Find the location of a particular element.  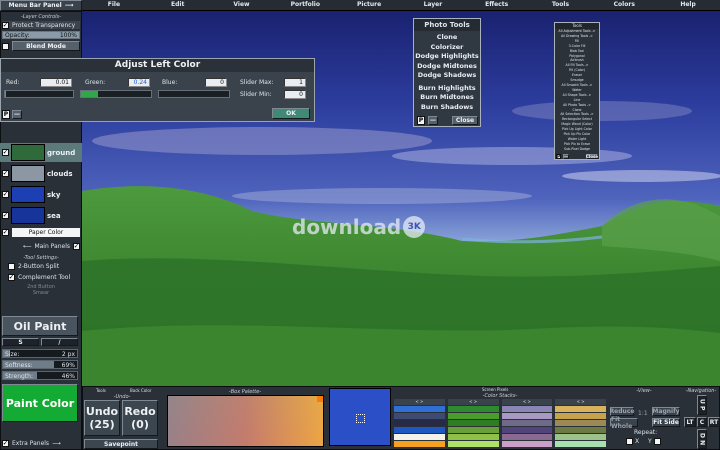

photo-tool-item: Burn Shadows is located at coordinates (447, 108).